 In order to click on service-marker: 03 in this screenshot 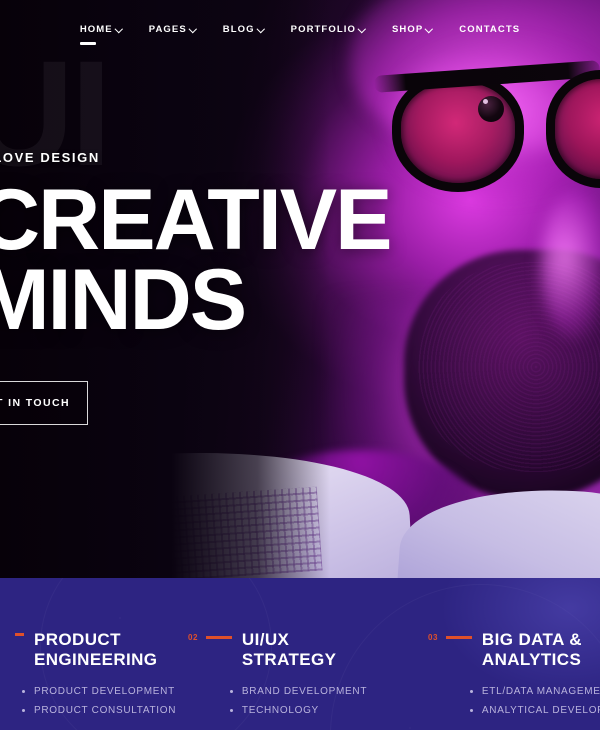, I will do `click(450, 636)`.